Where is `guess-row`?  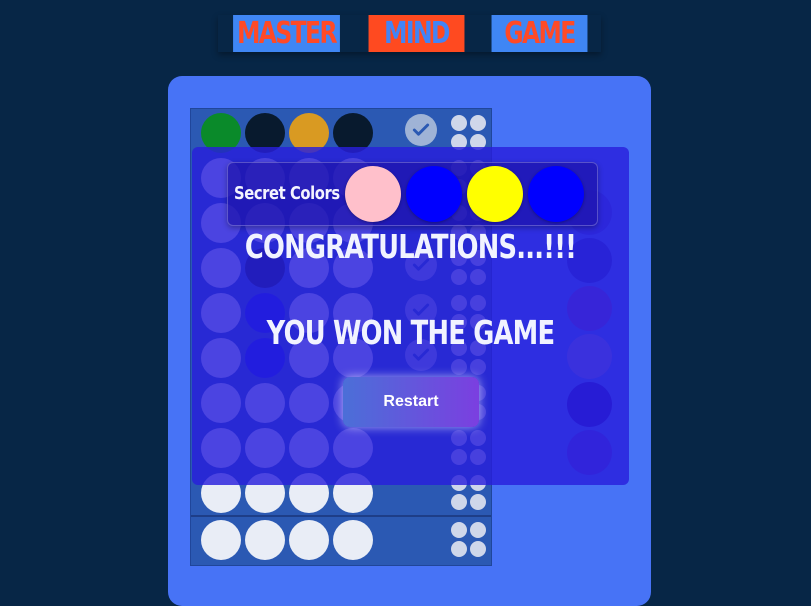
guess-row is located at coordinates (341, 539).